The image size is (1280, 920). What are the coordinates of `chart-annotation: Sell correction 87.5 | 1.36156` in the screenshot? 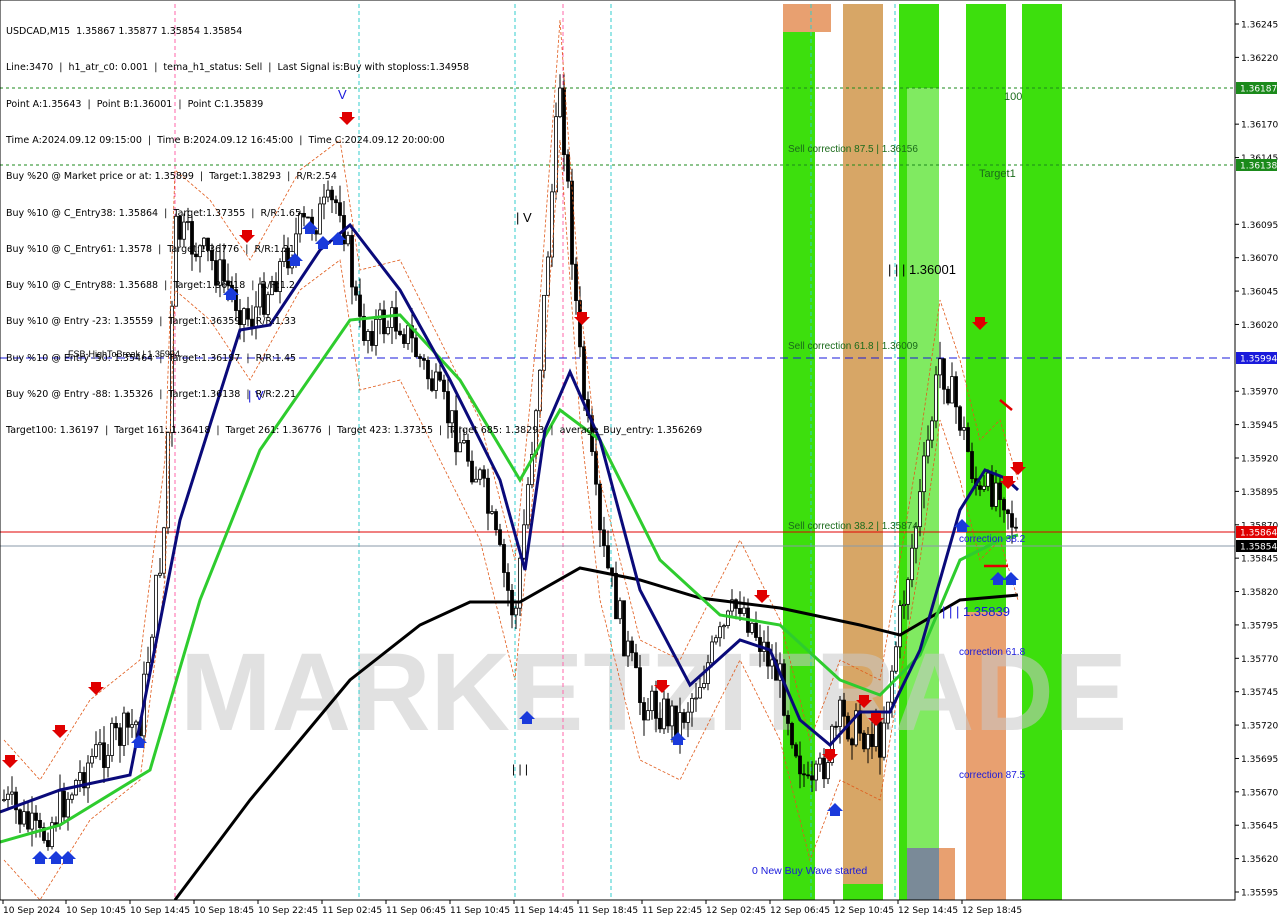 It's located at (853, 149).